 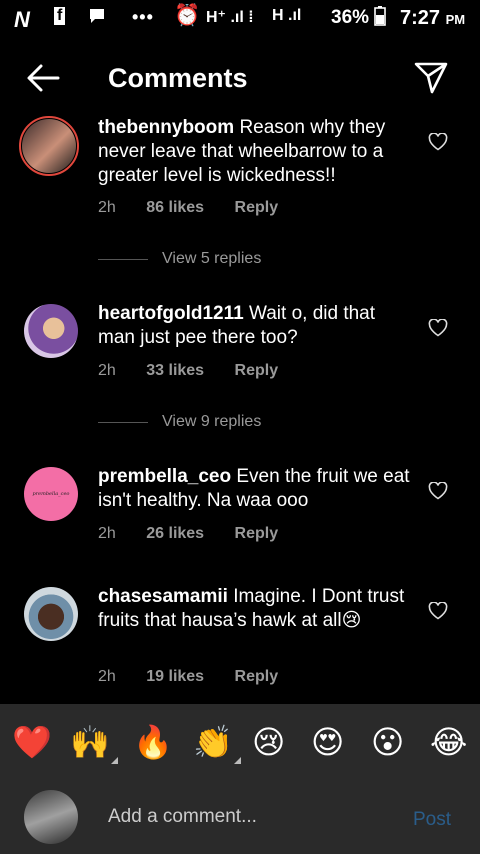 What do you see at coordinates (175, 207) in the screenshot?
I see `like-count: 86 likes` at bounding box center [175, 207].